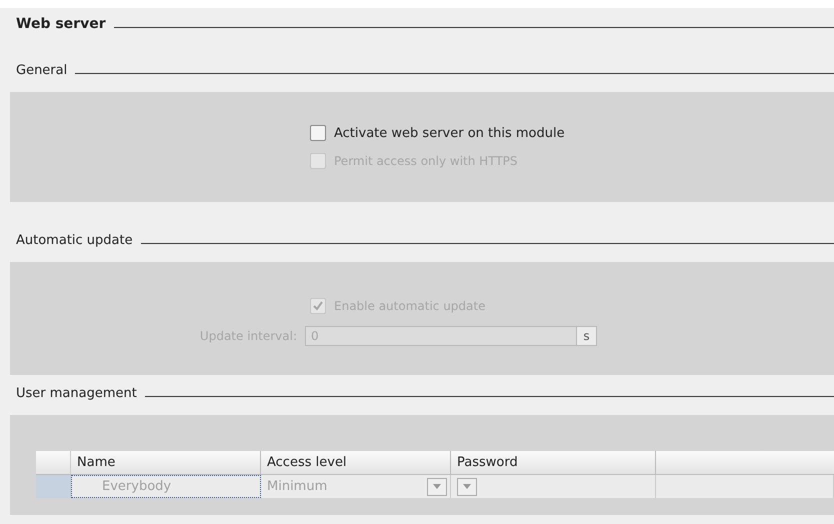 This screenshot has width=834, height=524. I want to click on table-cell: Everybody, so click(166, 486).